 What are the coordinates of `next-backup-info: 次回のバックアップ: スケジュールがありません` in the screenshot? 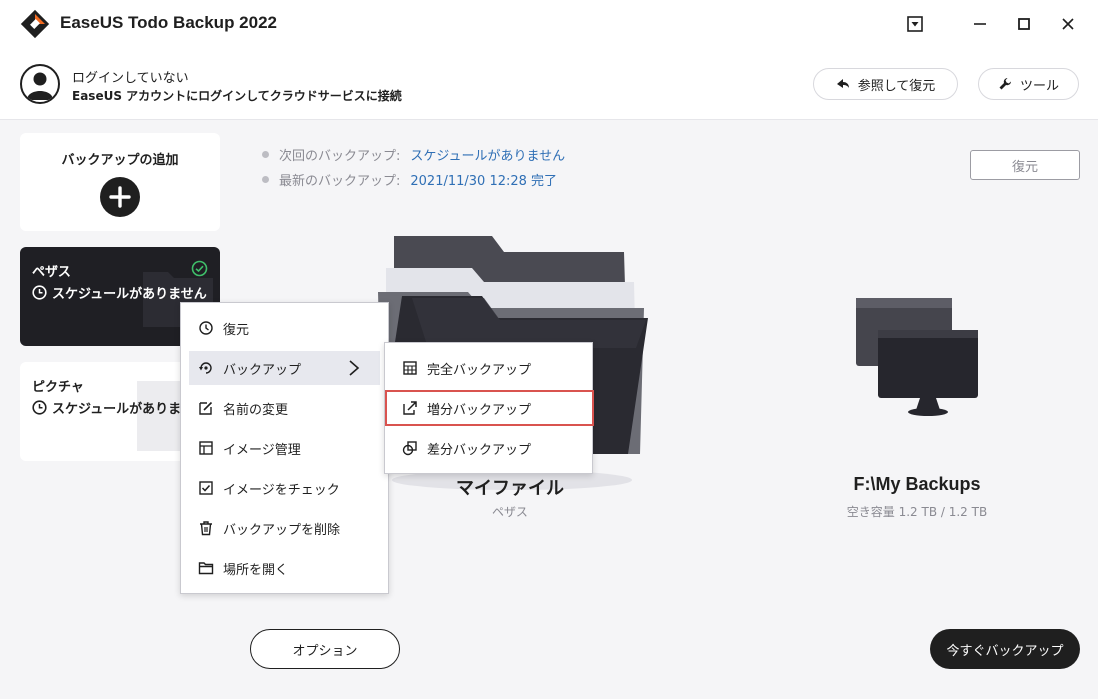 It's located at (413, 154).